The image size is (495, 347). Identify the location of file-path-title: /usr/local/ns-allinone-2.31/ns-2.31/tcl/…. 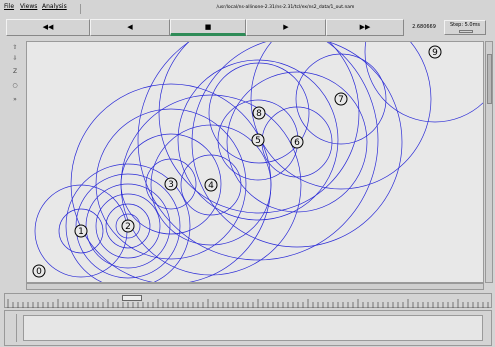
(285, 9).